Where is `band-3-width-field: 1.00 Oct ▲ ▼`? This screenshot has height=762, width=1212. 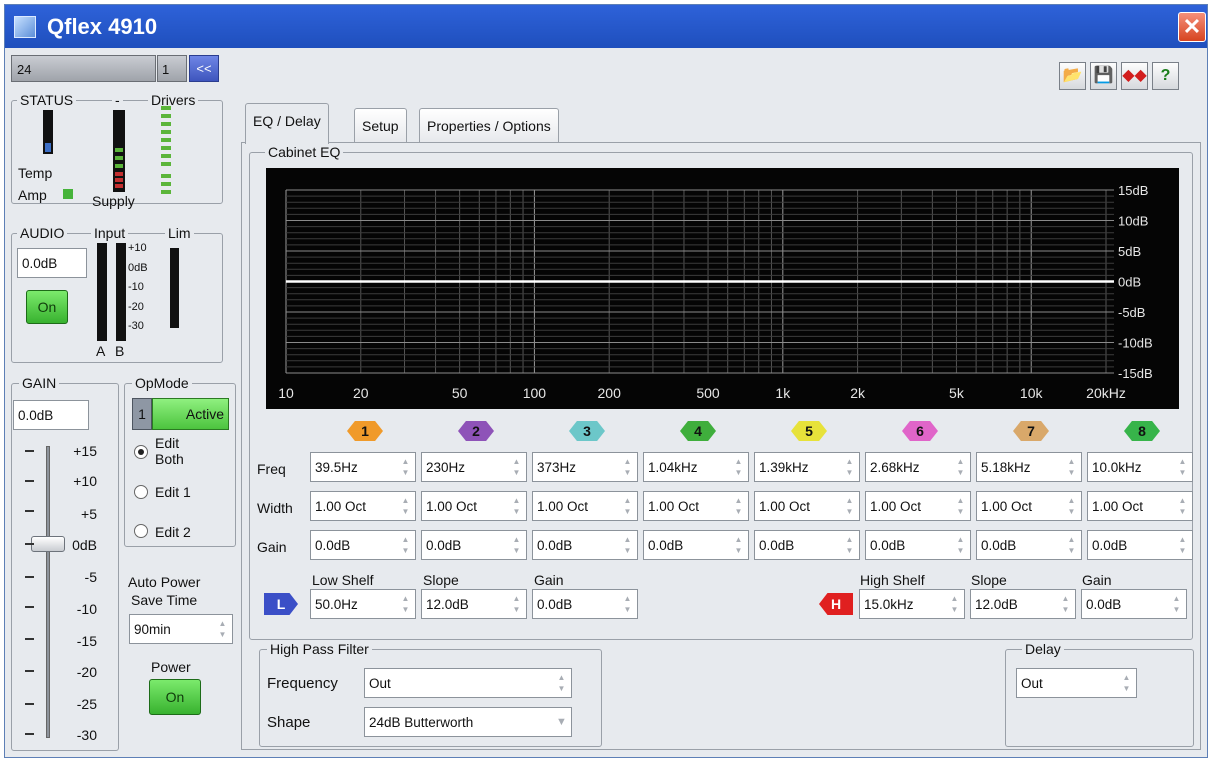 band-3-width-field: 1.00 Oct ▲ ▼ is located at coordinates (585, 506).